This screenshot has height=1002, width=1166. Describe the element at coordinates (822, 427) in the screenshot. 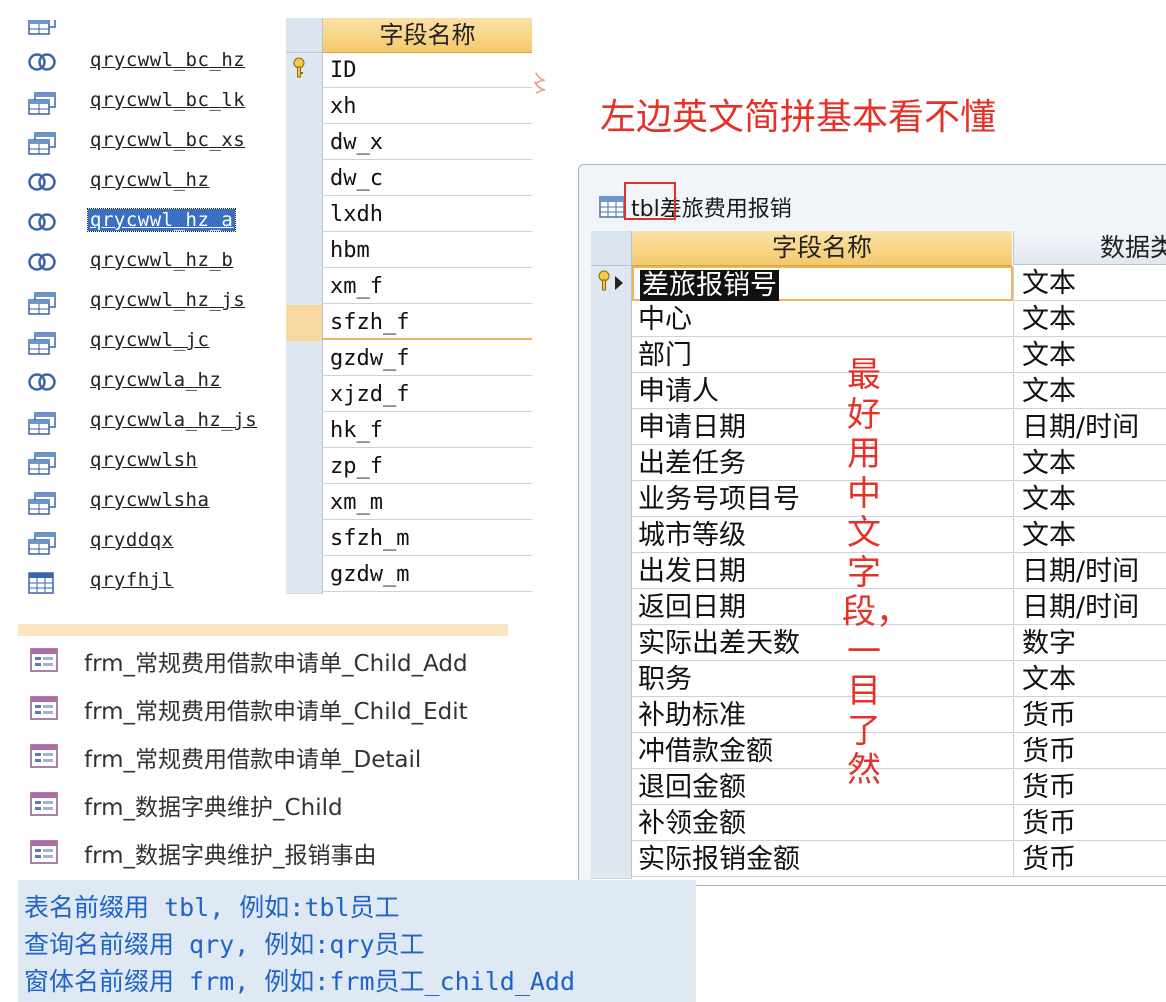

I see `field-name-cell: 申请日期` at that location.